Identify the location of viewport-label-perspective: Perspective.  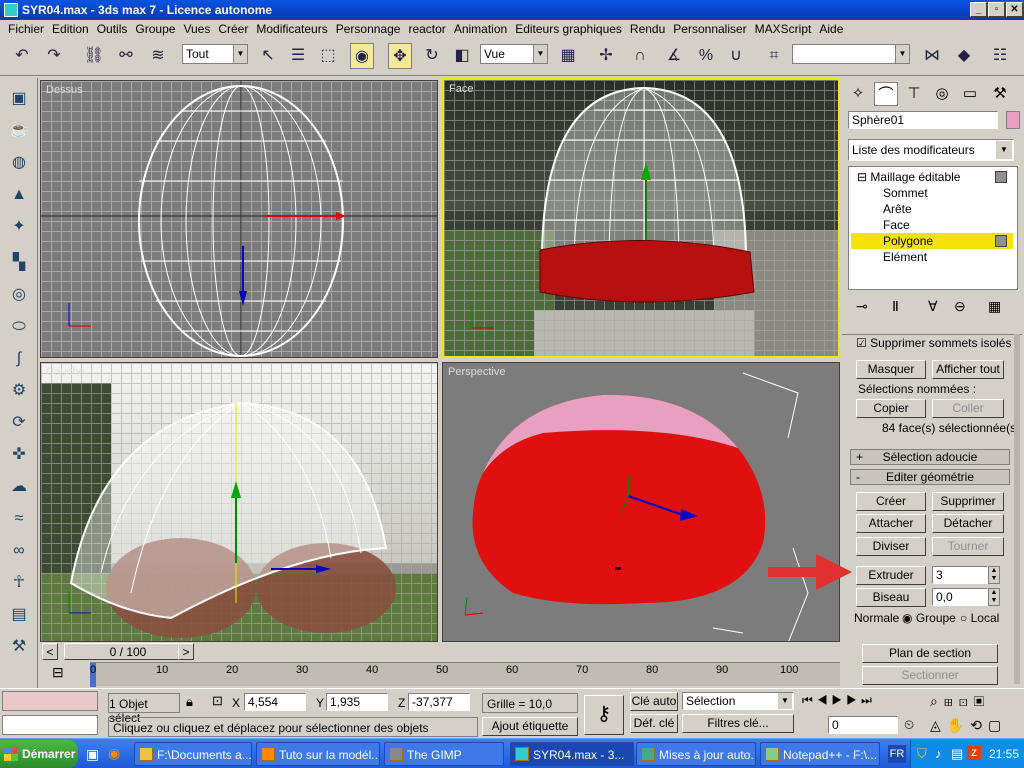
(476, 372).